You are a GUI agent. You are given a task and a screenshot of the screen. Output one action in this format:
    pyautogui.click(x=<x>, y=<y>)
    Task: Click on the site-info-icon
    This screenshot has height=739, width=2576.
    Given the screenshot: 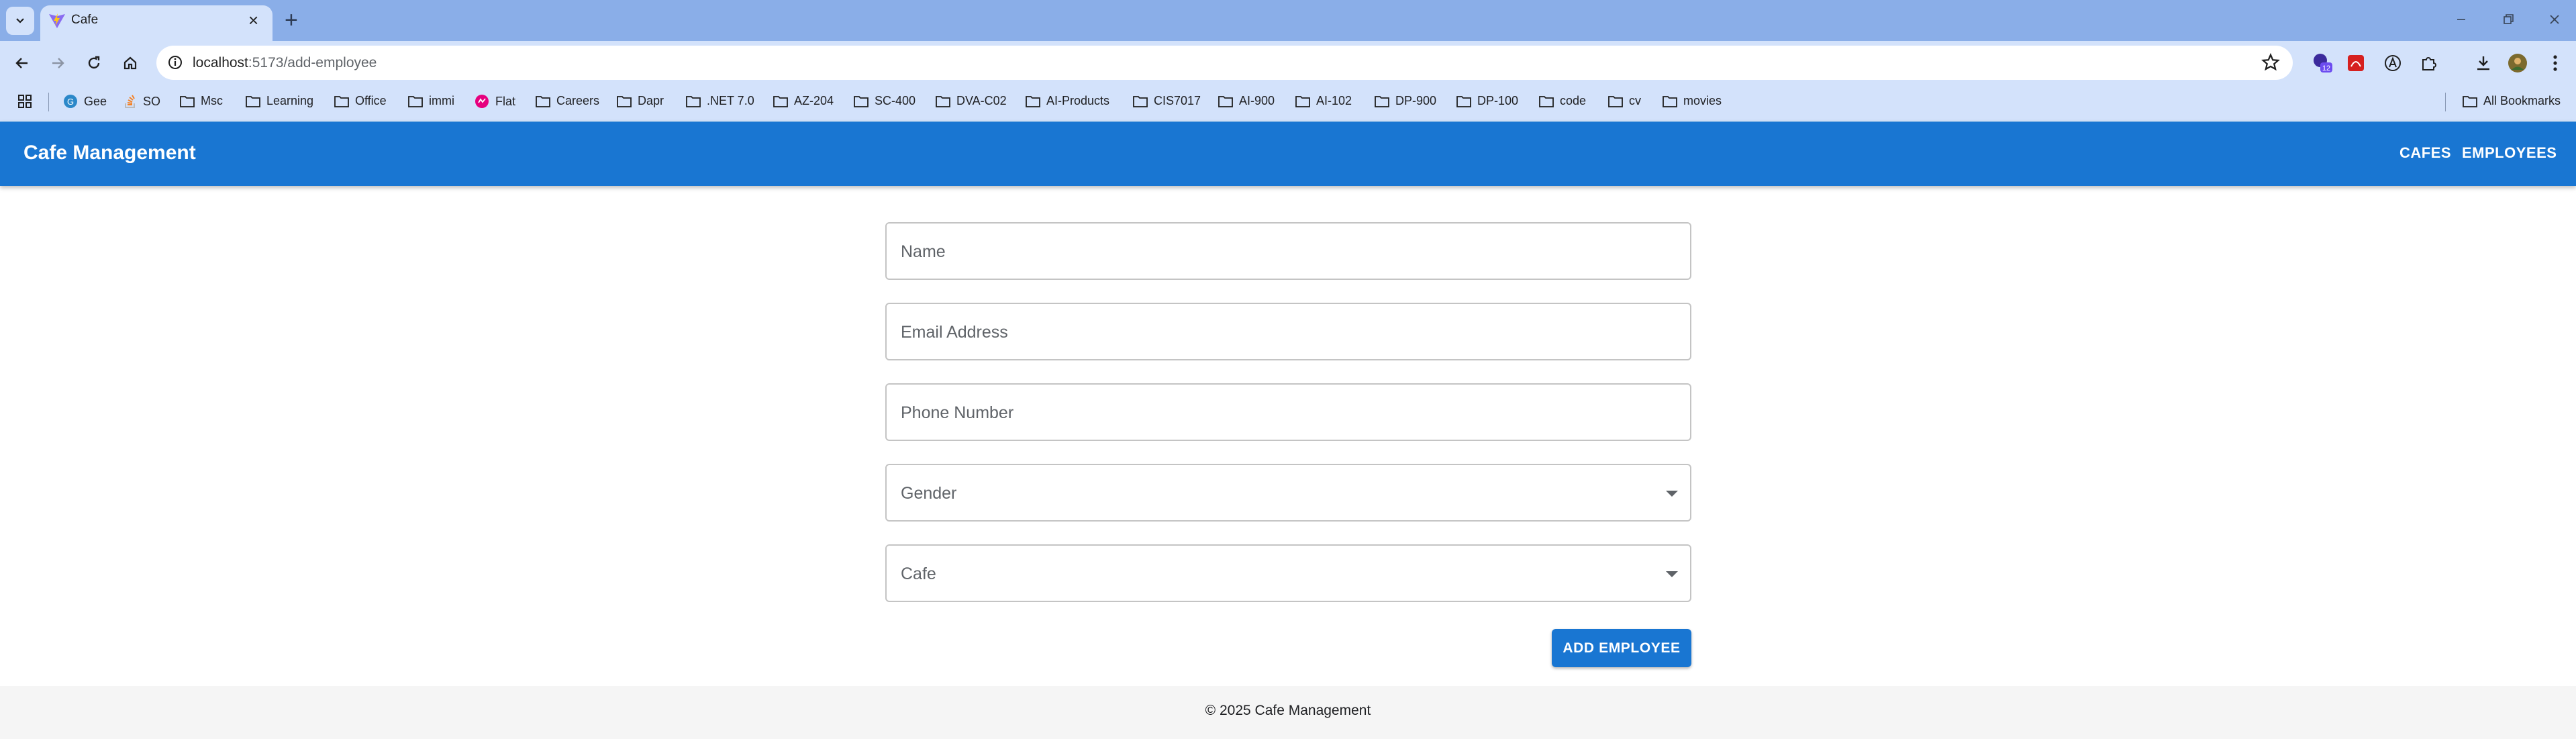 What is the action you would take?
    pyautogui.click(x=175, y=62)
    